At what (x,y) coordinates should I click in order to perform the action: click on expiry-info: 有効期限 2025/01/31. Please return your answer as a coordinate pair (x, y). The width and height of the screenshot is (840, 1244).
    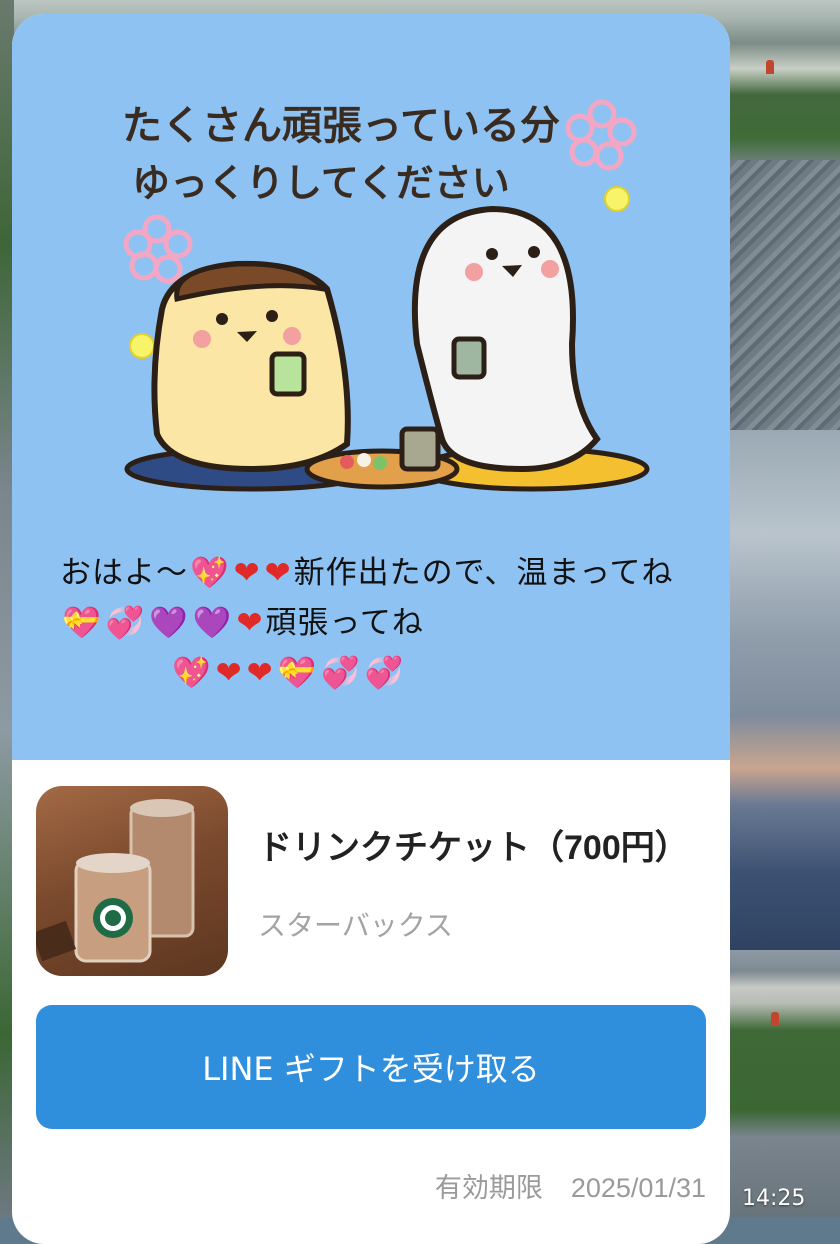
    Looking at the image, I should click on (570, 1185).